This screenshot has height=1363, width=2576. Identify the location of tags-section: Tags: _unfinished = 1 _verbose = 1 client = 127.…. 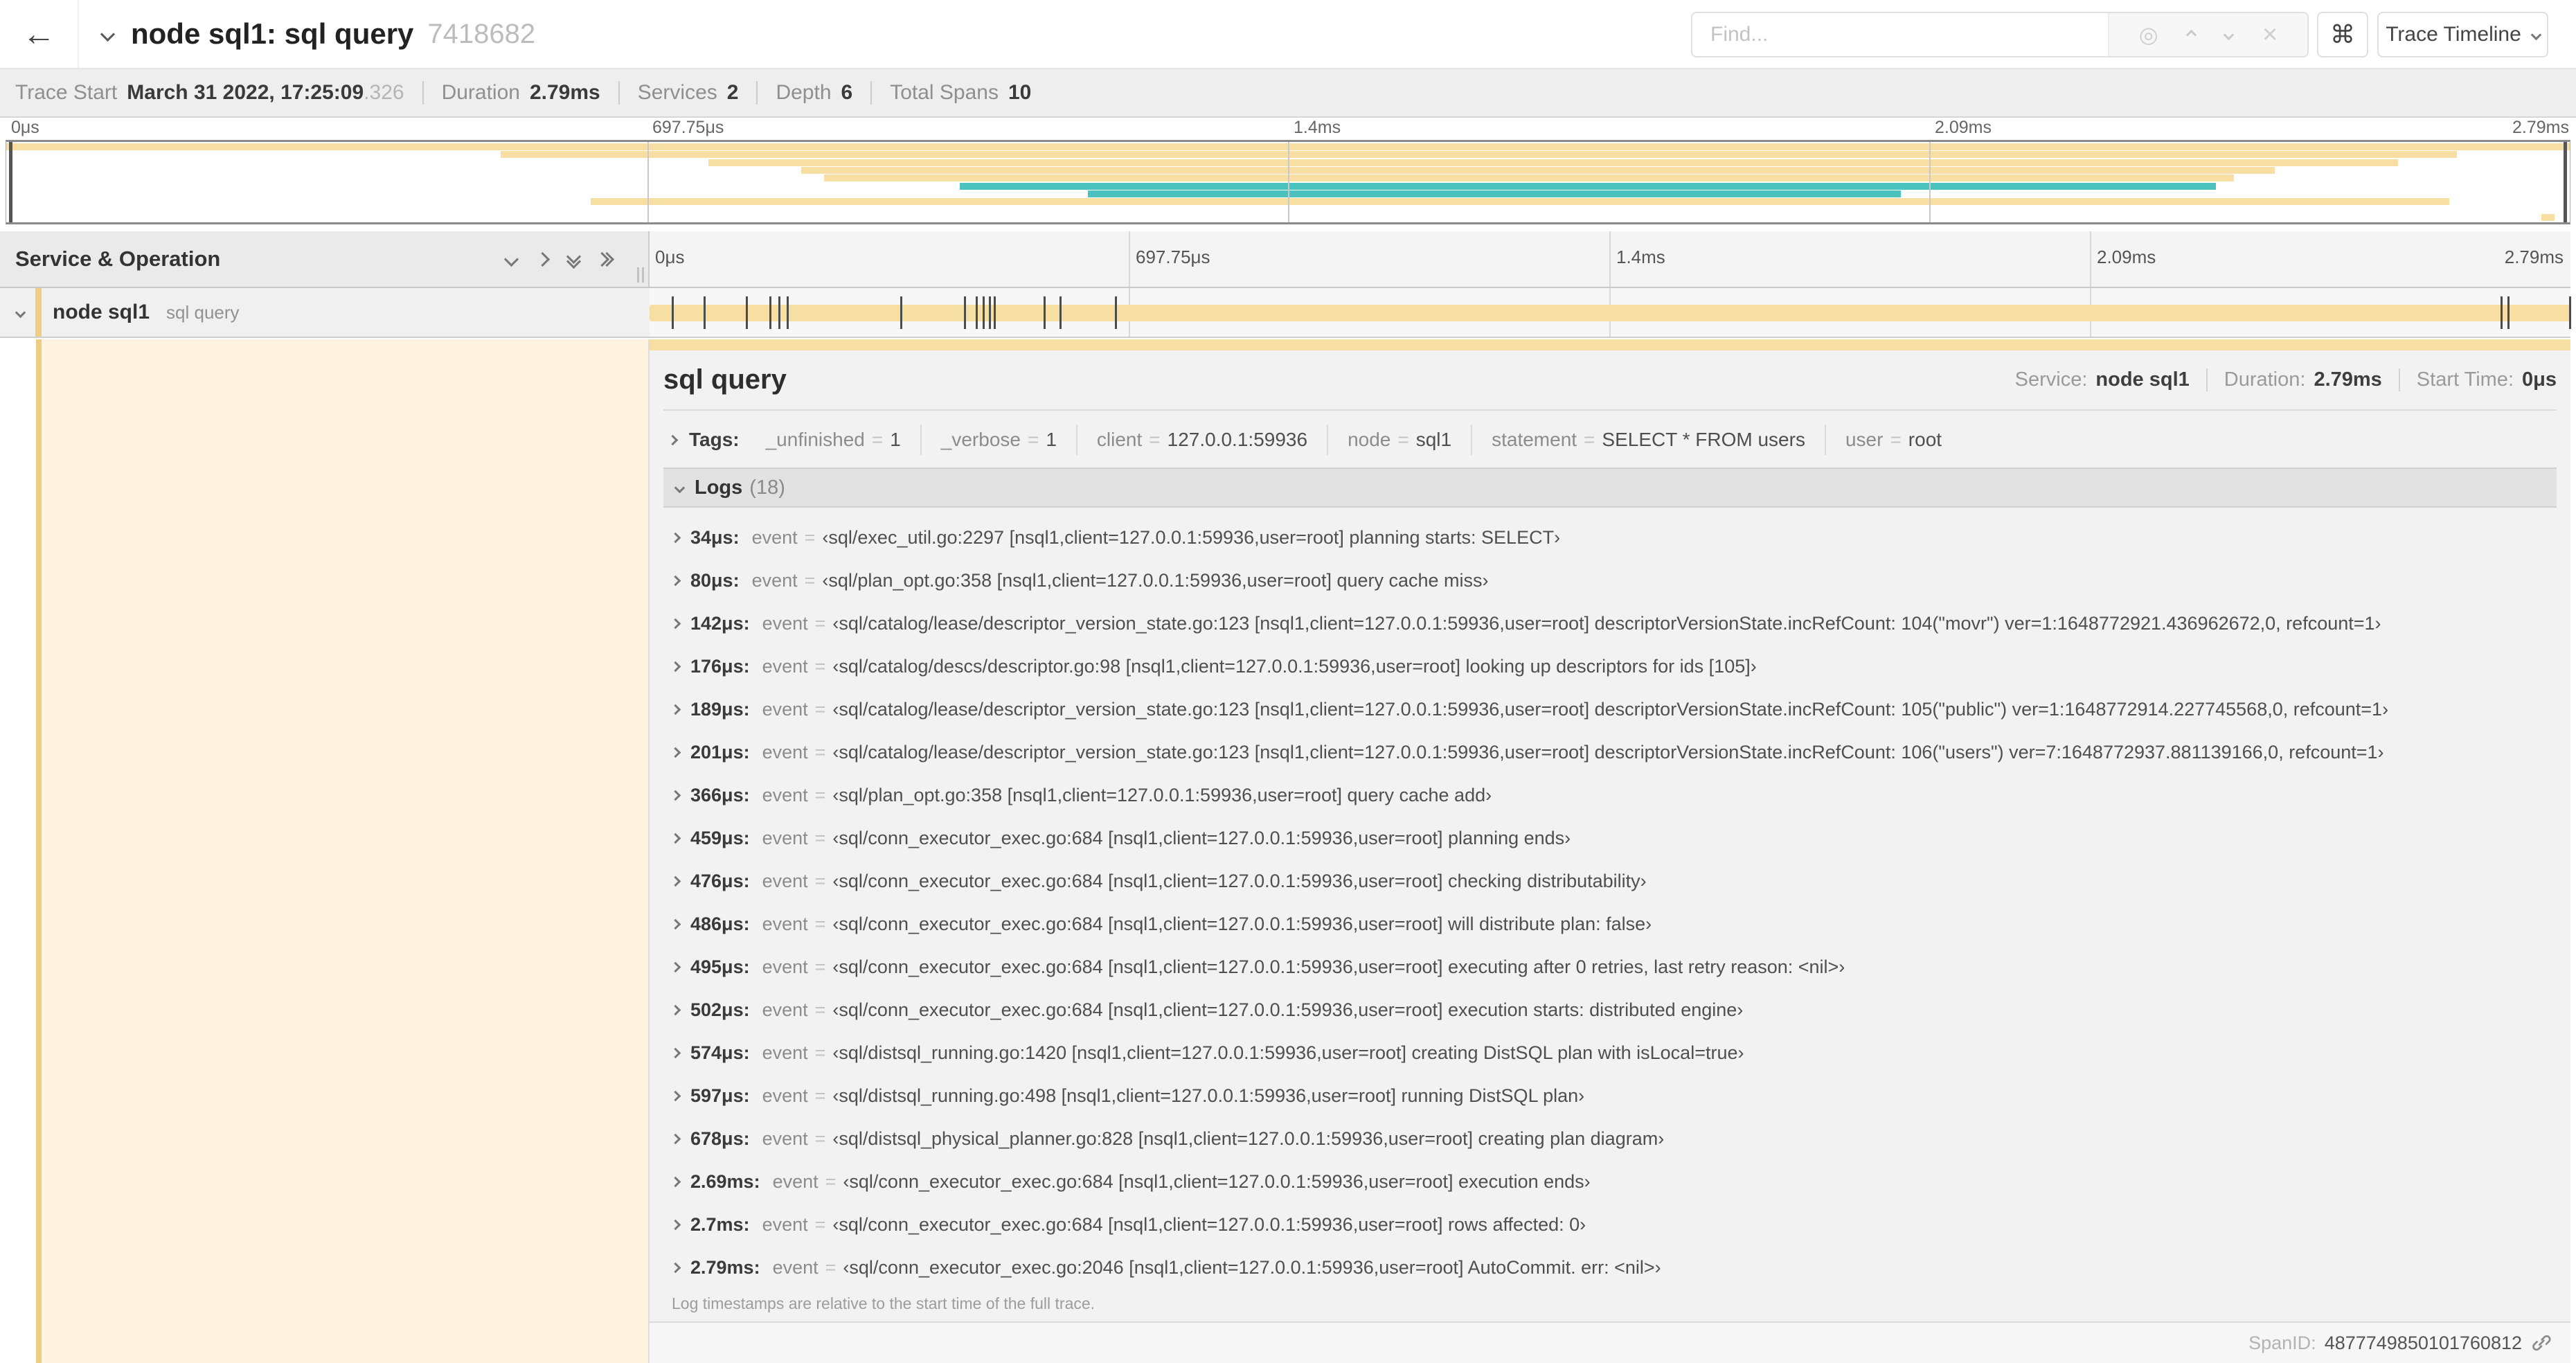
(1610, 440).